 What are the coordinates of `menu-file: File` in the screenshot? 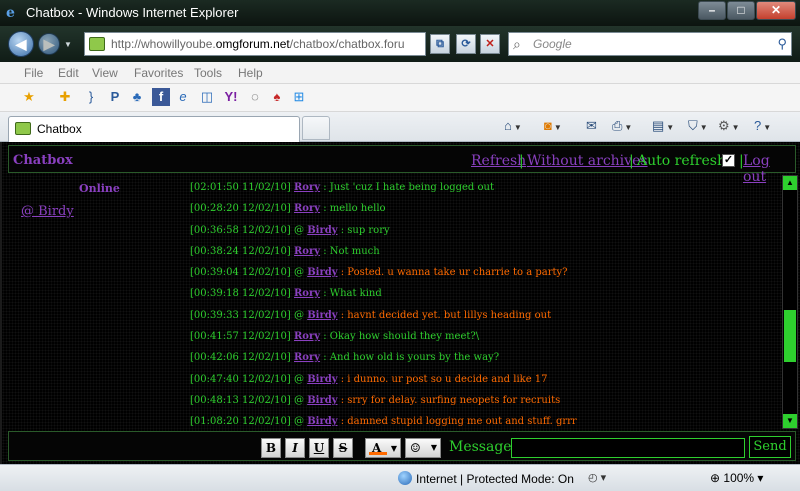 It's located at (33, 73).